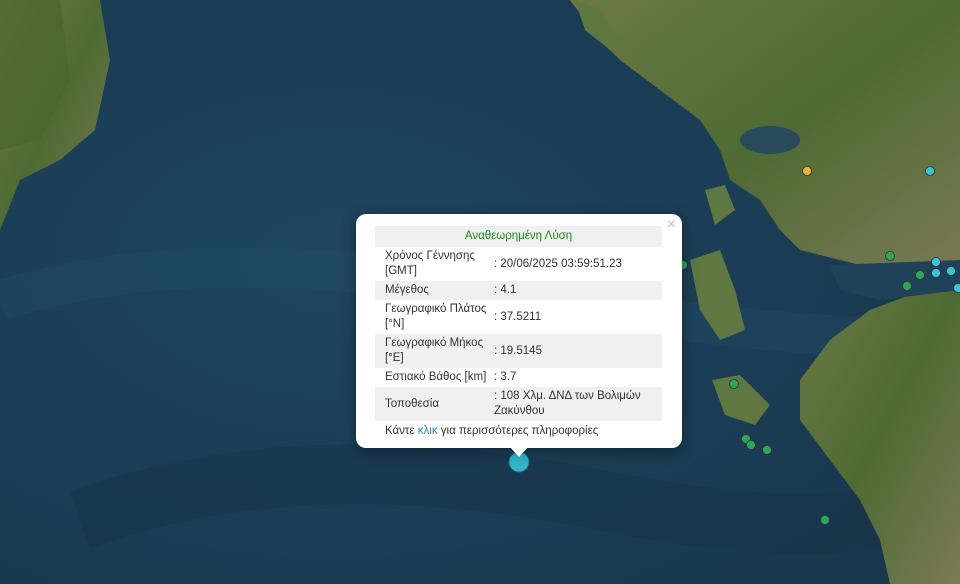  I want to click on info-label: Εστιακό Βάθος [km], so click(436, 377).